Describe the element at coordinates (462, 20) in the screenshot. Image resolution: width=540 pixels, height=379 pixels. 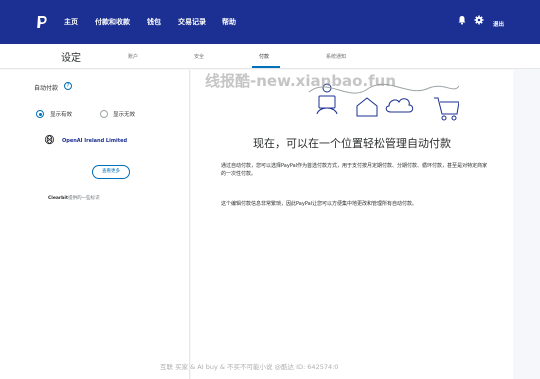
I see `bell-icon` at that location.